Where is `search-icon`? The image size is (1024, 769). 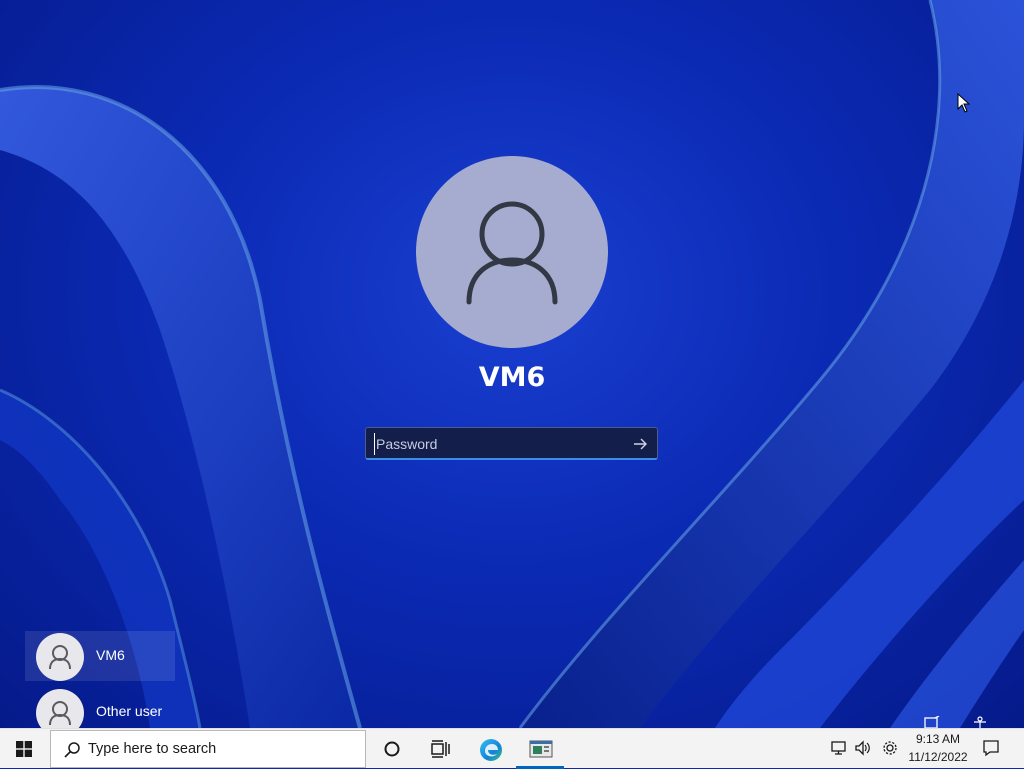
search-icon is located at coordinates (72, 750).